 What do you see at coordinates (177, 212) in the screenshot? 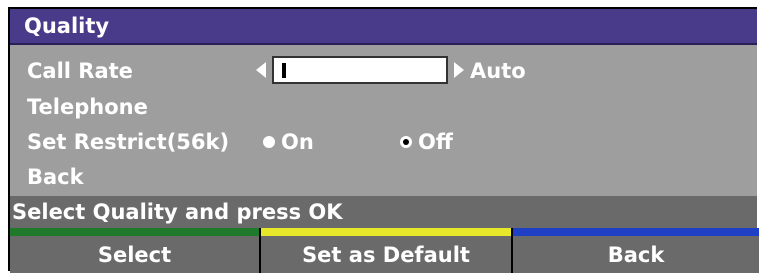
I see `status-message: Select Quality and press OK` at bounding box center [177, 212].